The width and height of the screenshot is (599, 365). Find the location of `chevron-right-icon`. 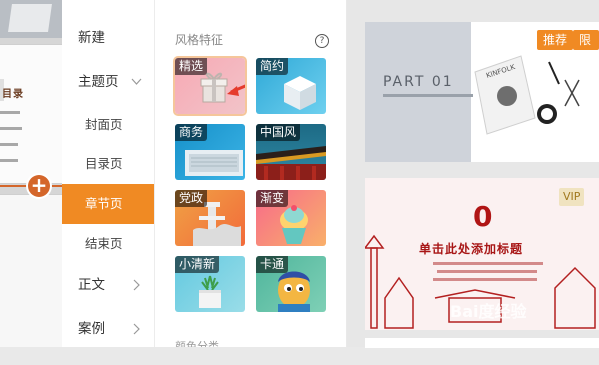

chevron-right-icon is located at coordinates (136, 337).